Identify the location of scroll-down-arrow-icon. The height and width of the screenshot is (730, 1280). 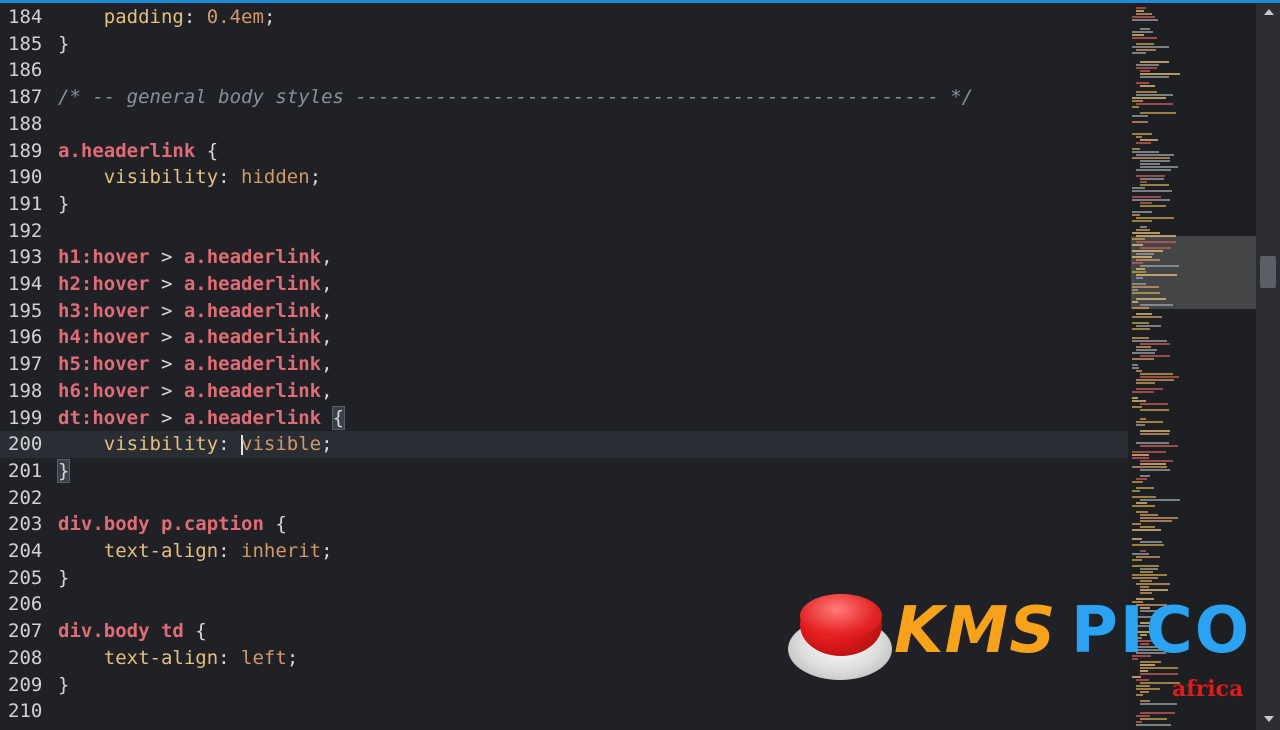
(1269, 719).